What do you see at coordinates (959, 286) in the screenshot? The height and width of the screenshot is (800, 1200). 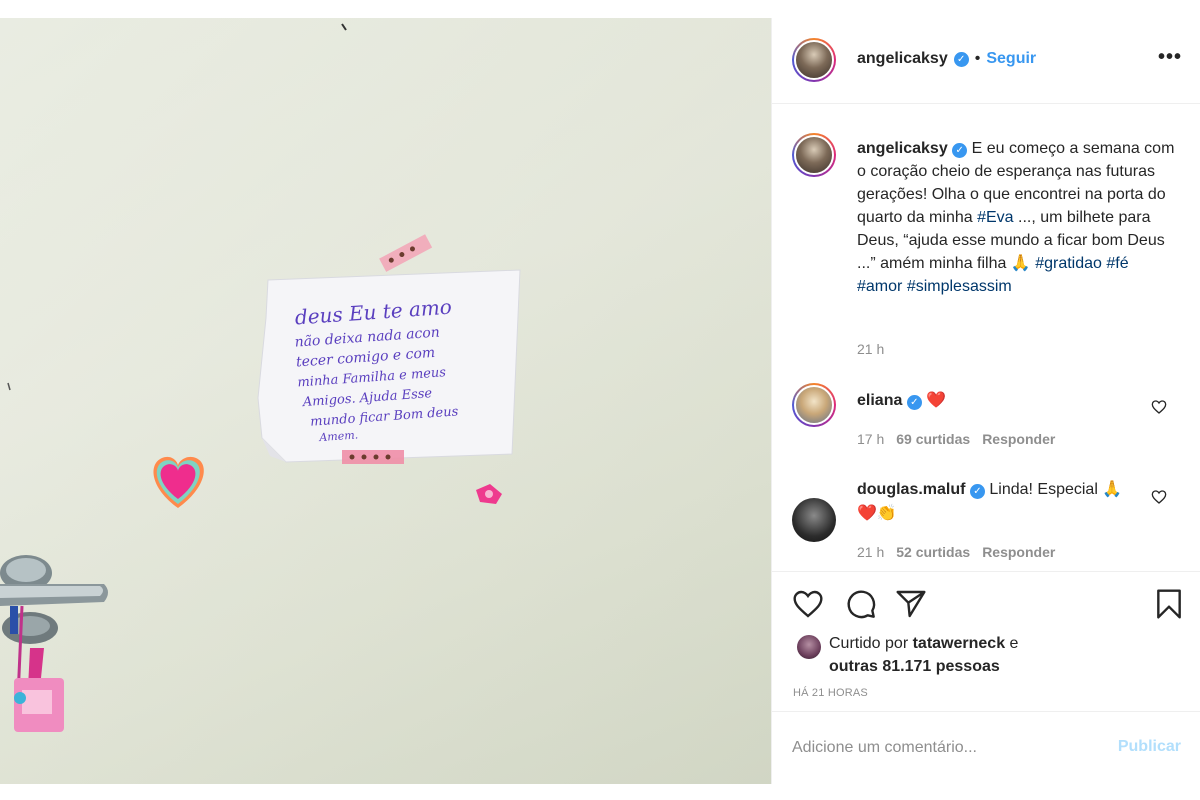 I see `hashtag-simplesassim: #simplesassim` at bounding box center [959, 286].